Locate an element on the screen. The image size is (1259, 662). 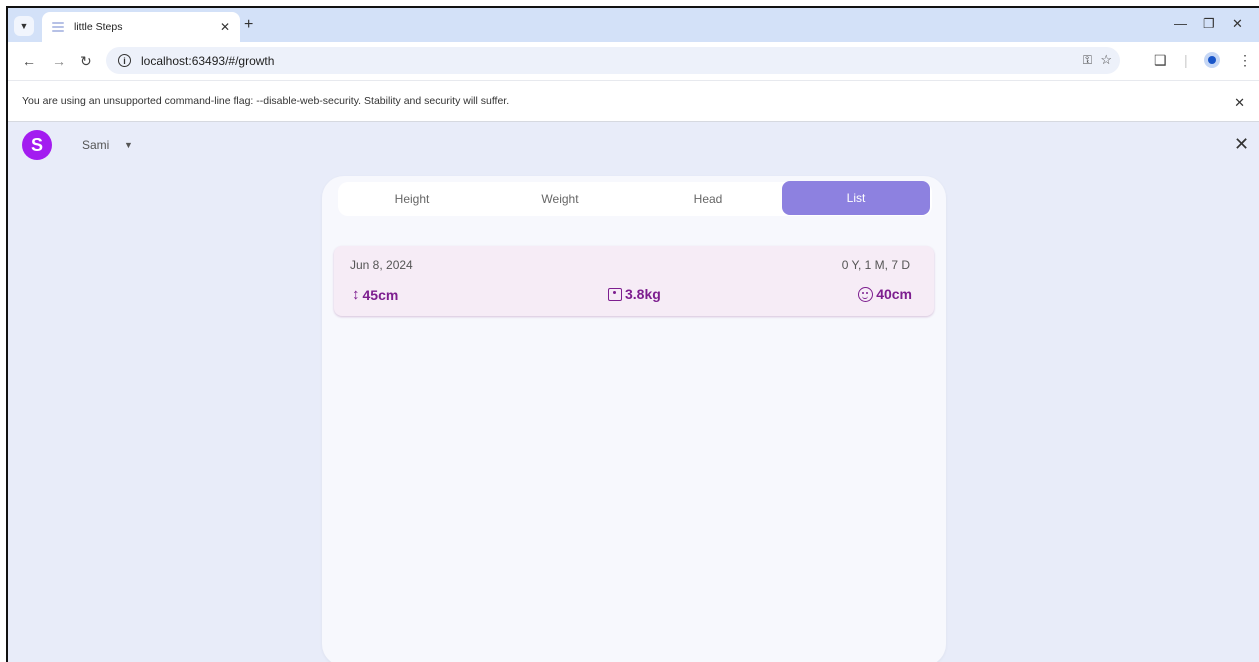
key-icon: ⚿ is located at coordinates (1087, 60).